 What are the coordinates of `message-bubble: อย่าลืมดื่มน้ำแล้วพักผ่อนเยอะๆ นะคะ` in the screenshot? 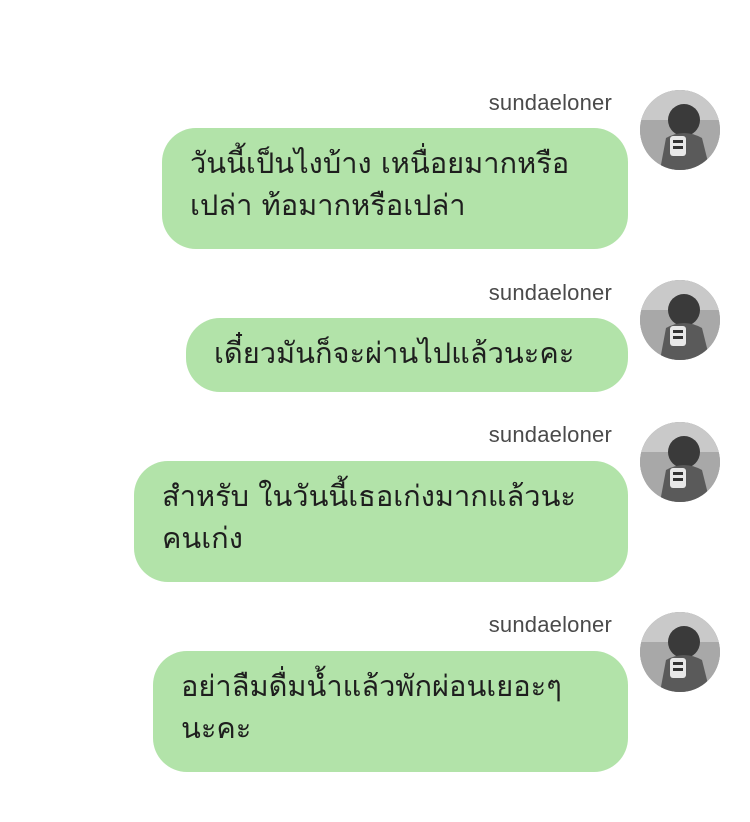 It's located at (390, 711).